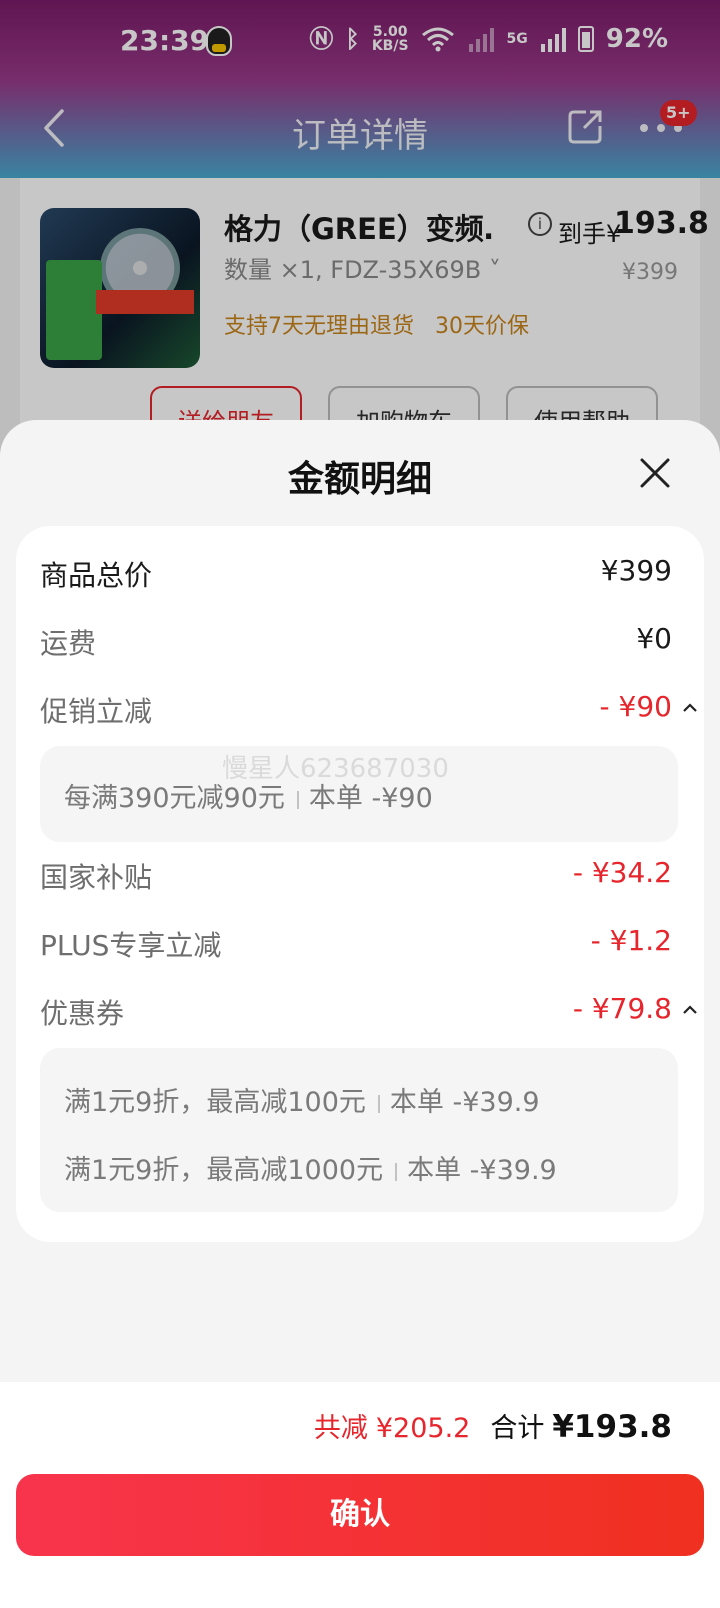 The image size is (720, 1608). I want to click on plus-discount-label: PLUS专享立减, so click(131, 945).